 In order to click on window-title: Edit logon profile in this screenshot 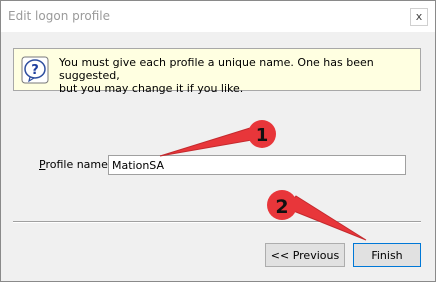, I will do `click(59, 16)`.